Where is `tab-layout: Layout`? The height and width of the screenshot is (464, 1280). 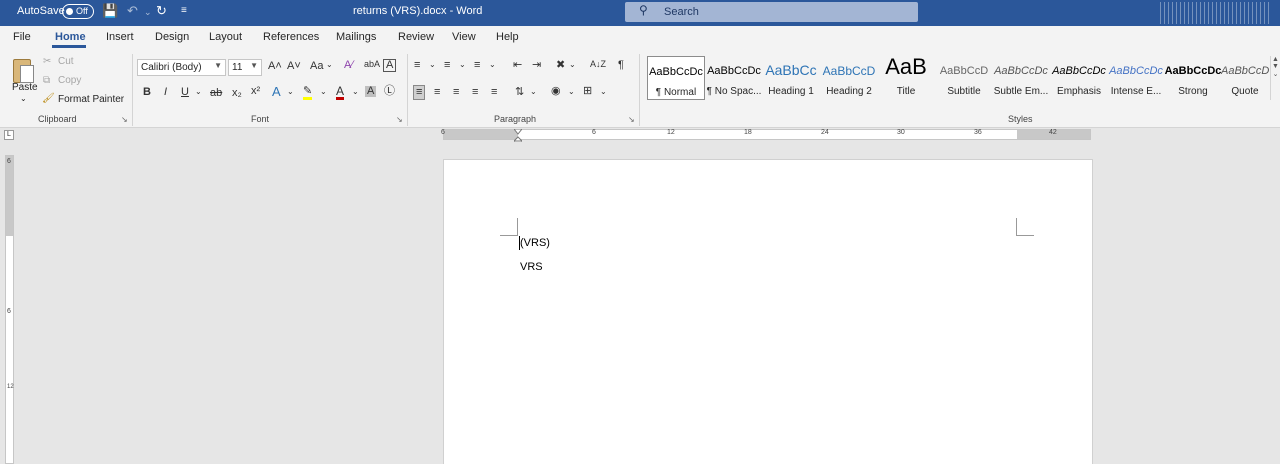 tab-layout: Layout is located at coordinates (225, 37).